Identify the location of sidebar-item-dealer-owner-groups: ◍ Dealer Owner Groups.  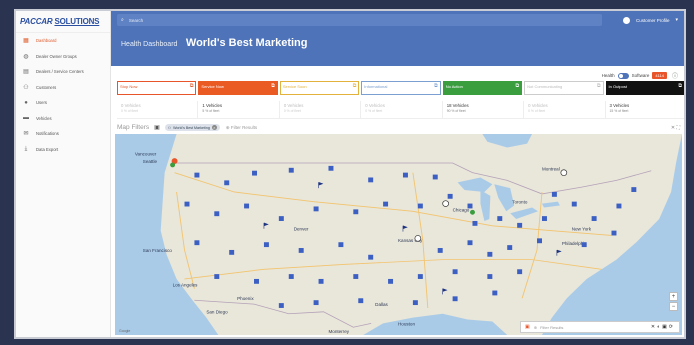
(63, 57).